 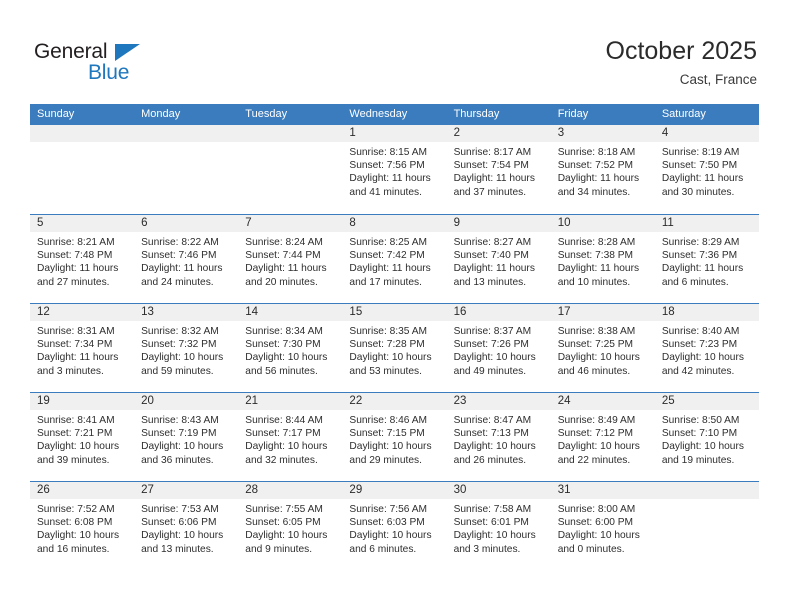 I want to click on sunrise-text: Sunrise: 7:58 AM, so click(x=492, y=509).